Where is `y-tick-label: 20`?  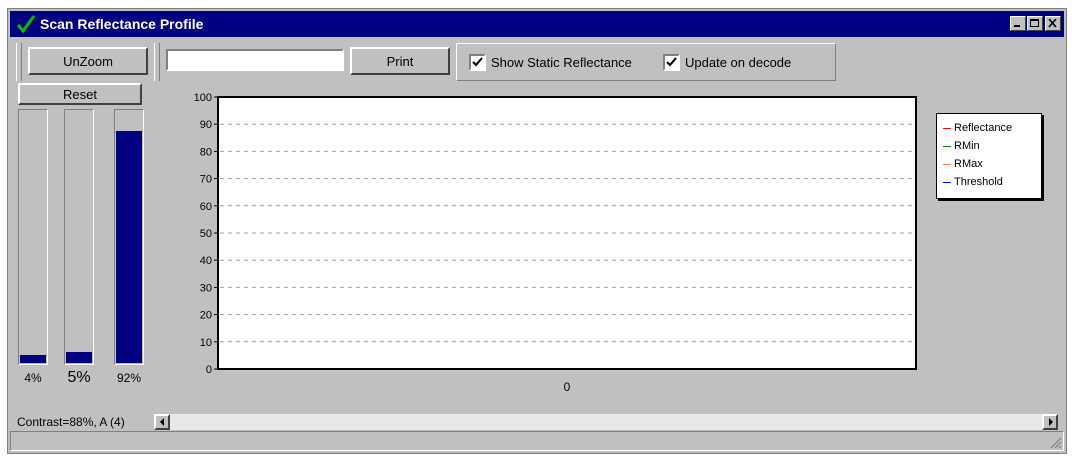
y-tick-label: 20 is located at coordinates (206, 316).